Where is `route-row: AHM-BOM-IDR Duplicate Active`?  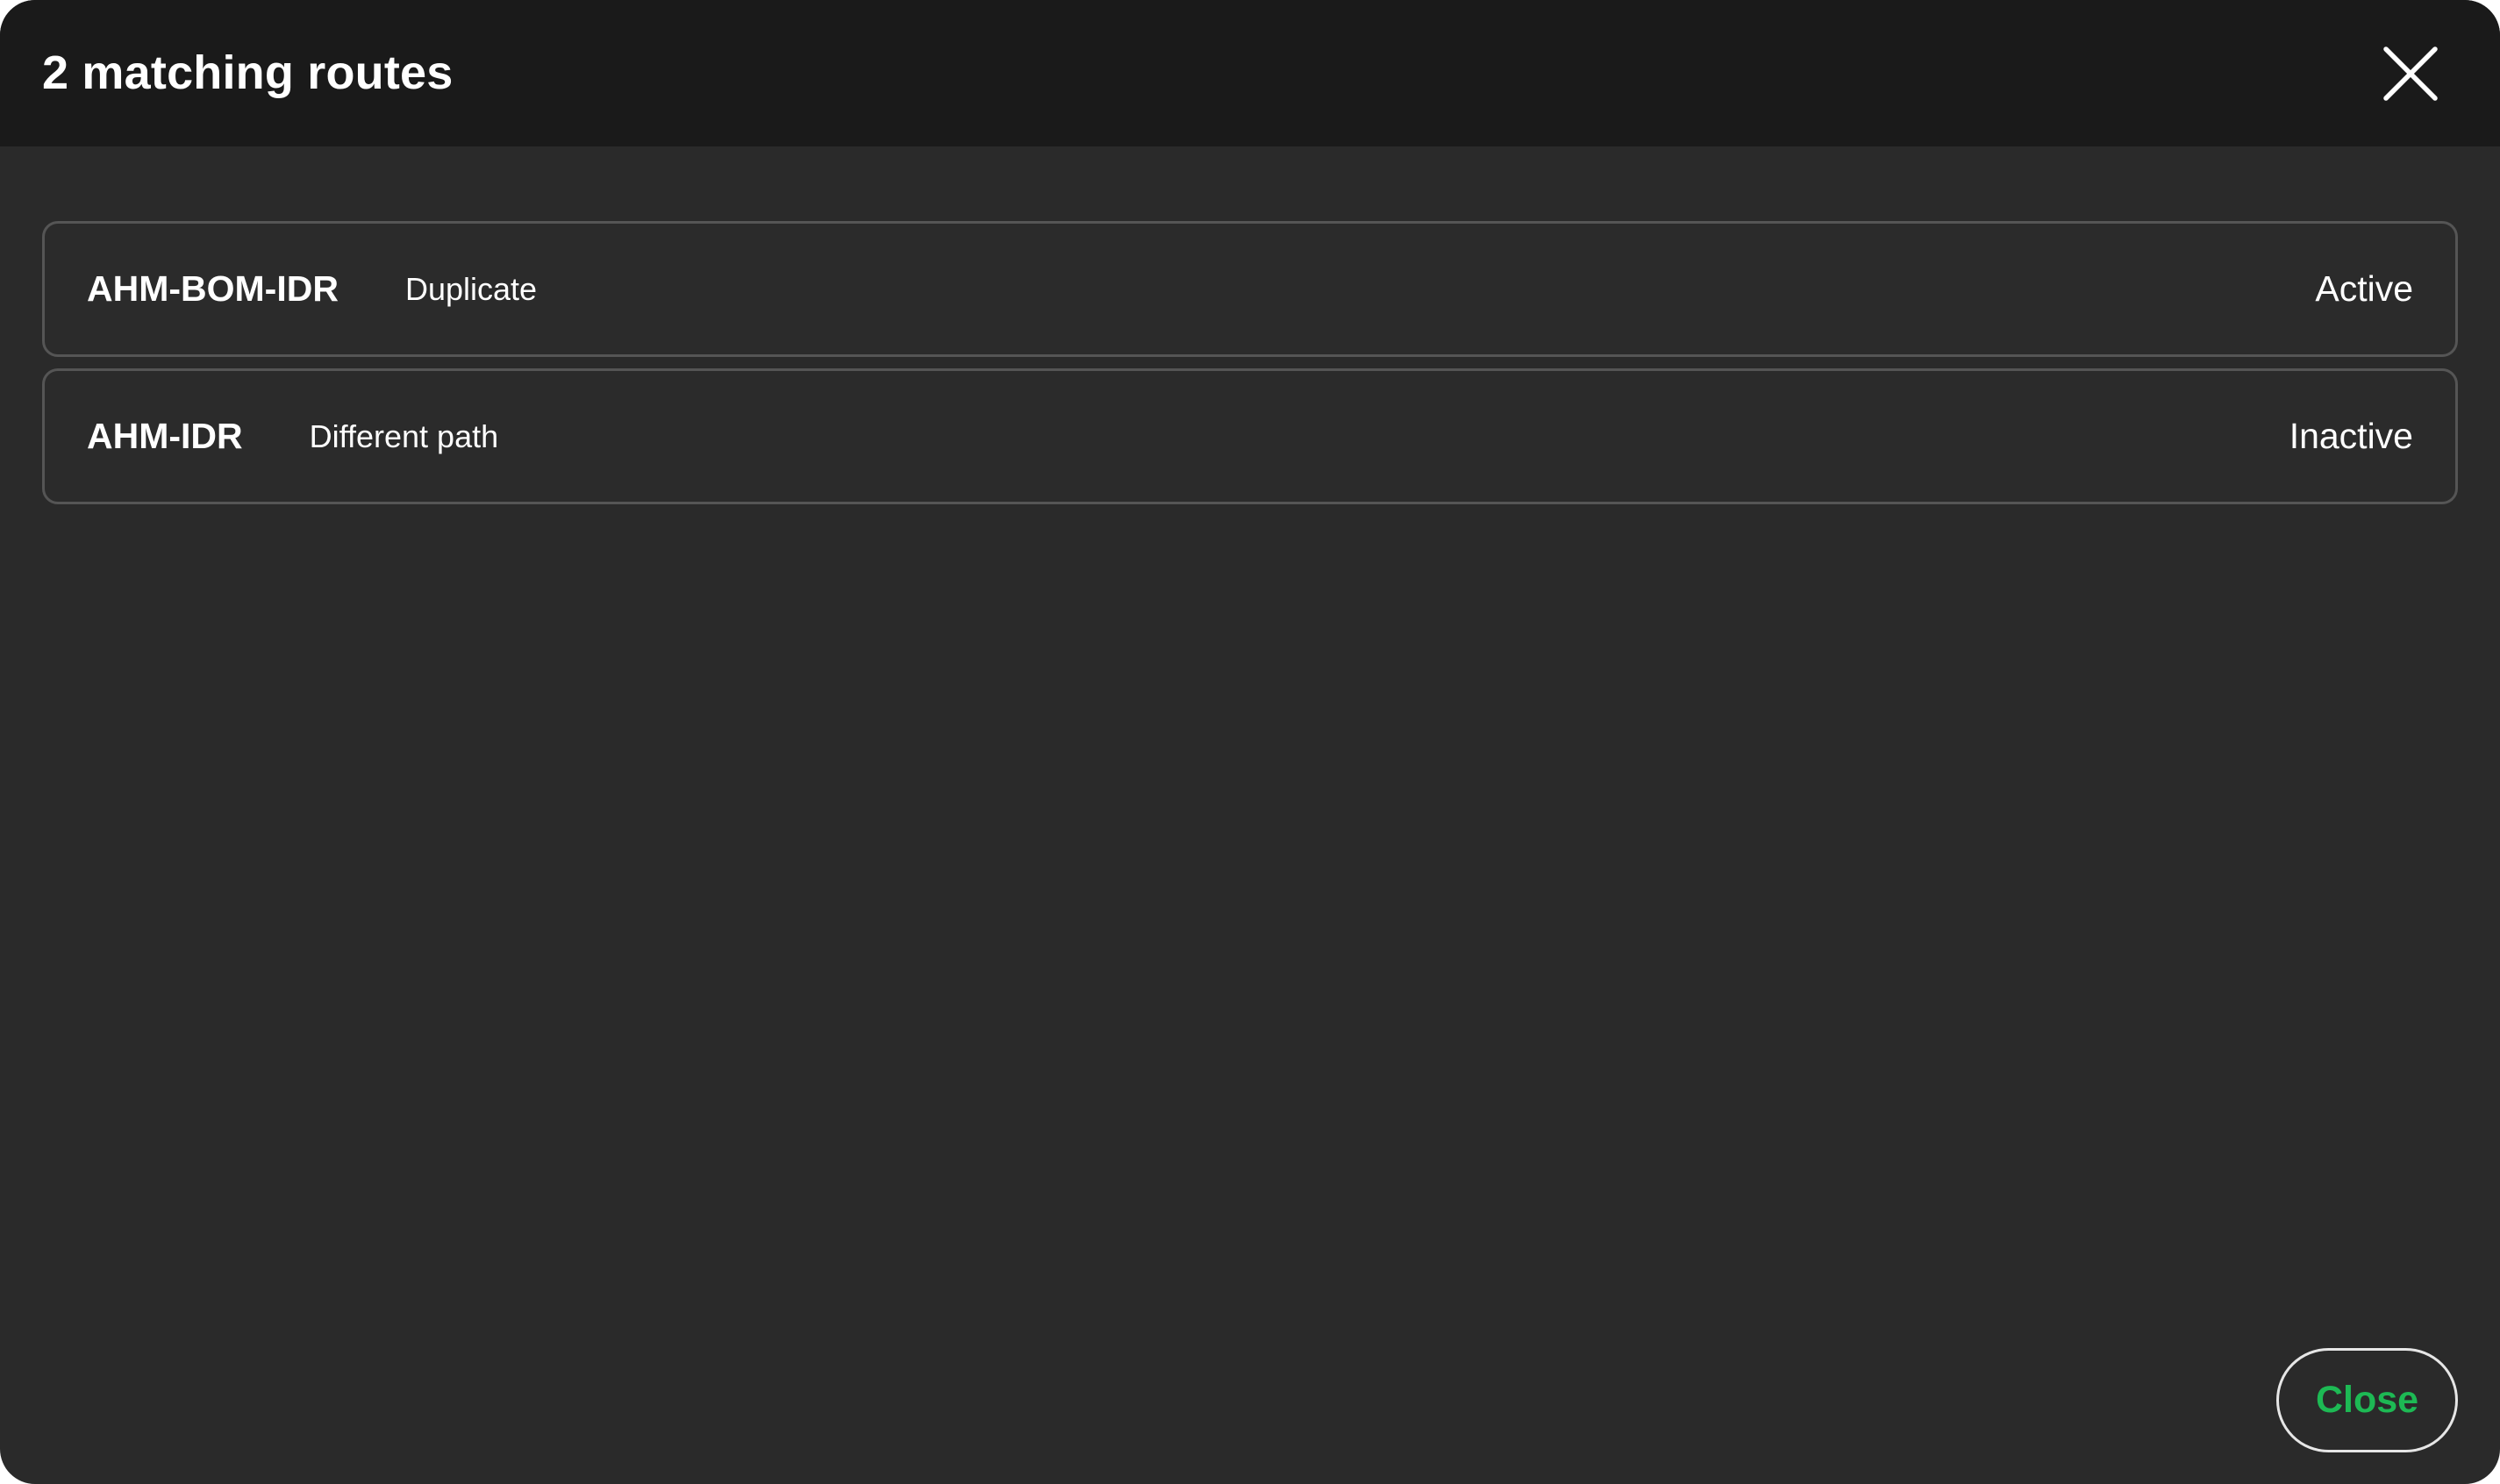
route-row: AHM-BOM-IDR Duplicate Active is located at coordinates (1250, 289).